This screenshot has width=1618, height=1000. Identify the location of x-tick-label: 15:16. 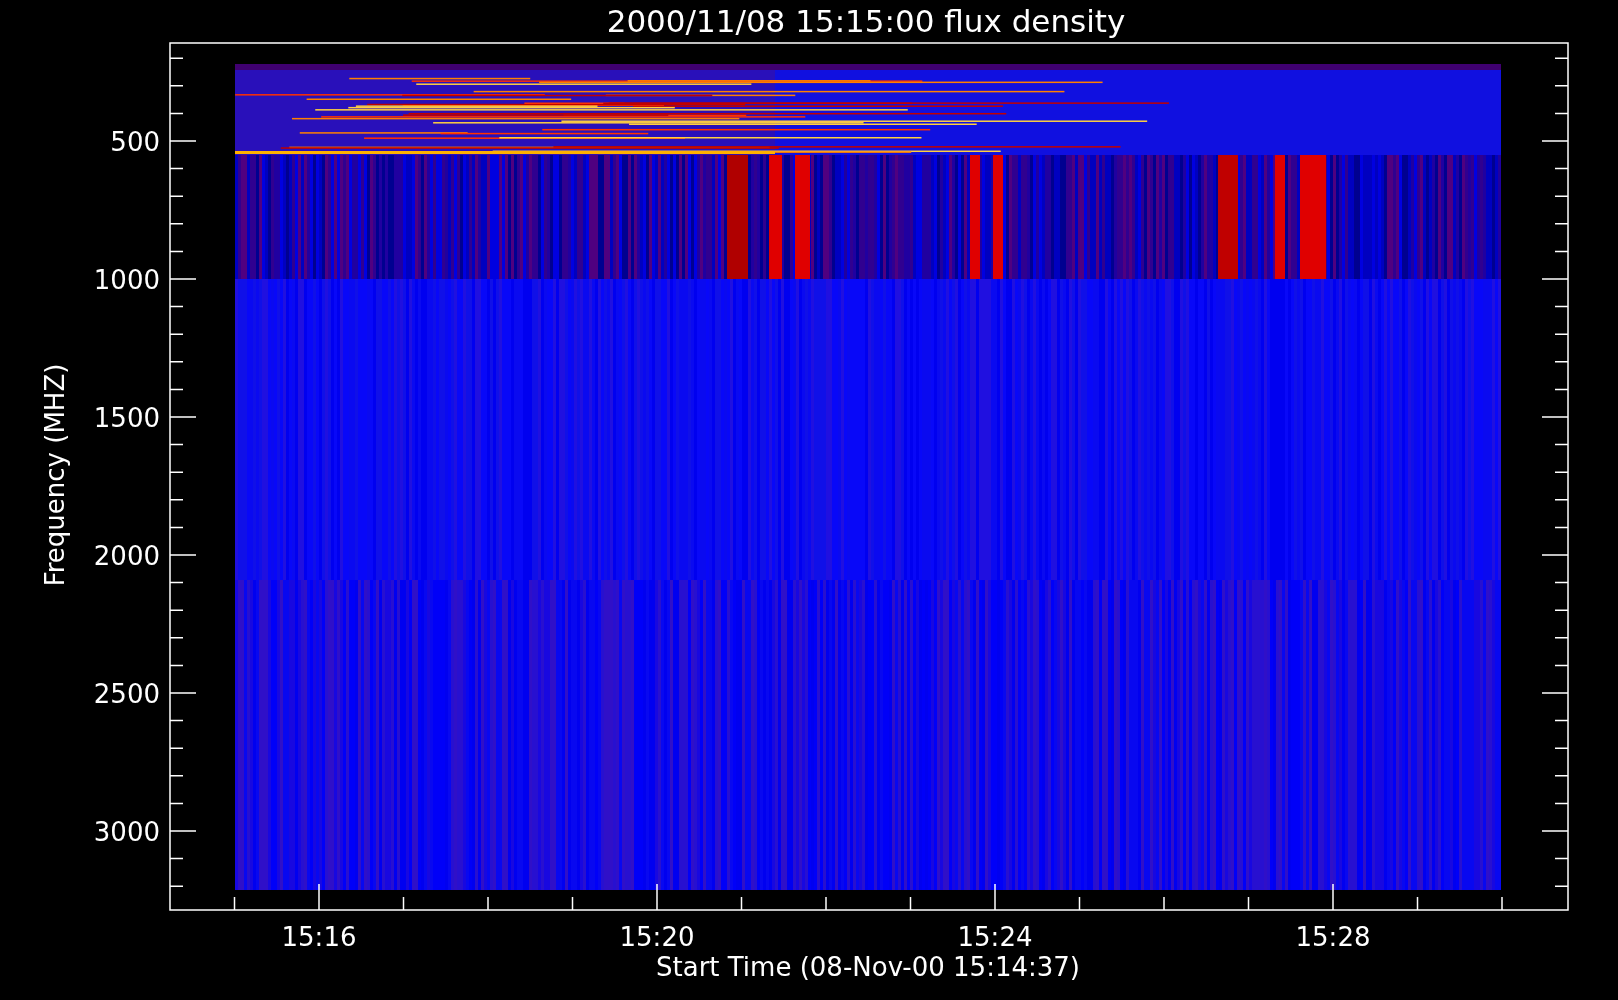
(319, 937).